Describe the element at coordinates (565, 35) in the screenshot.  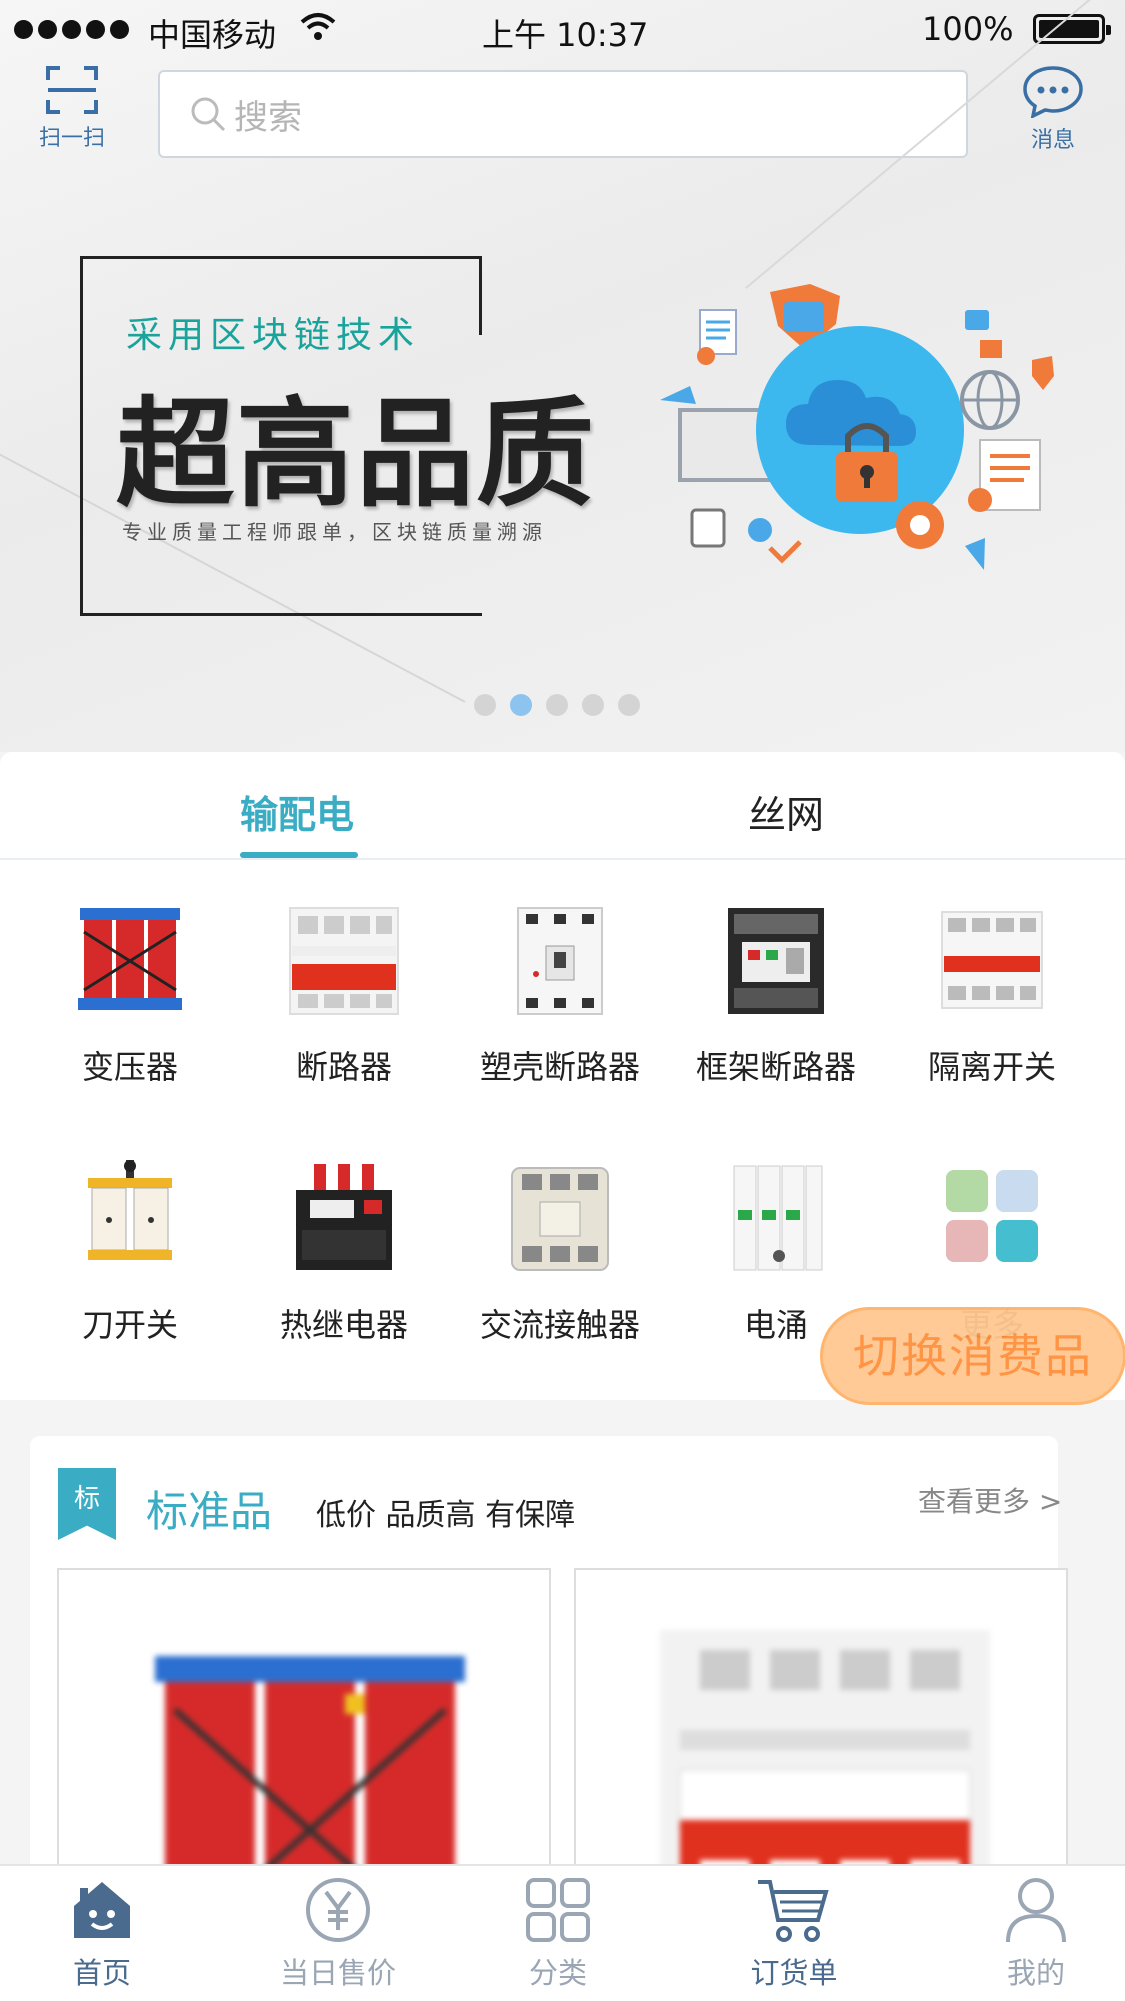
I see `clock: 上午 10:37` at that location.